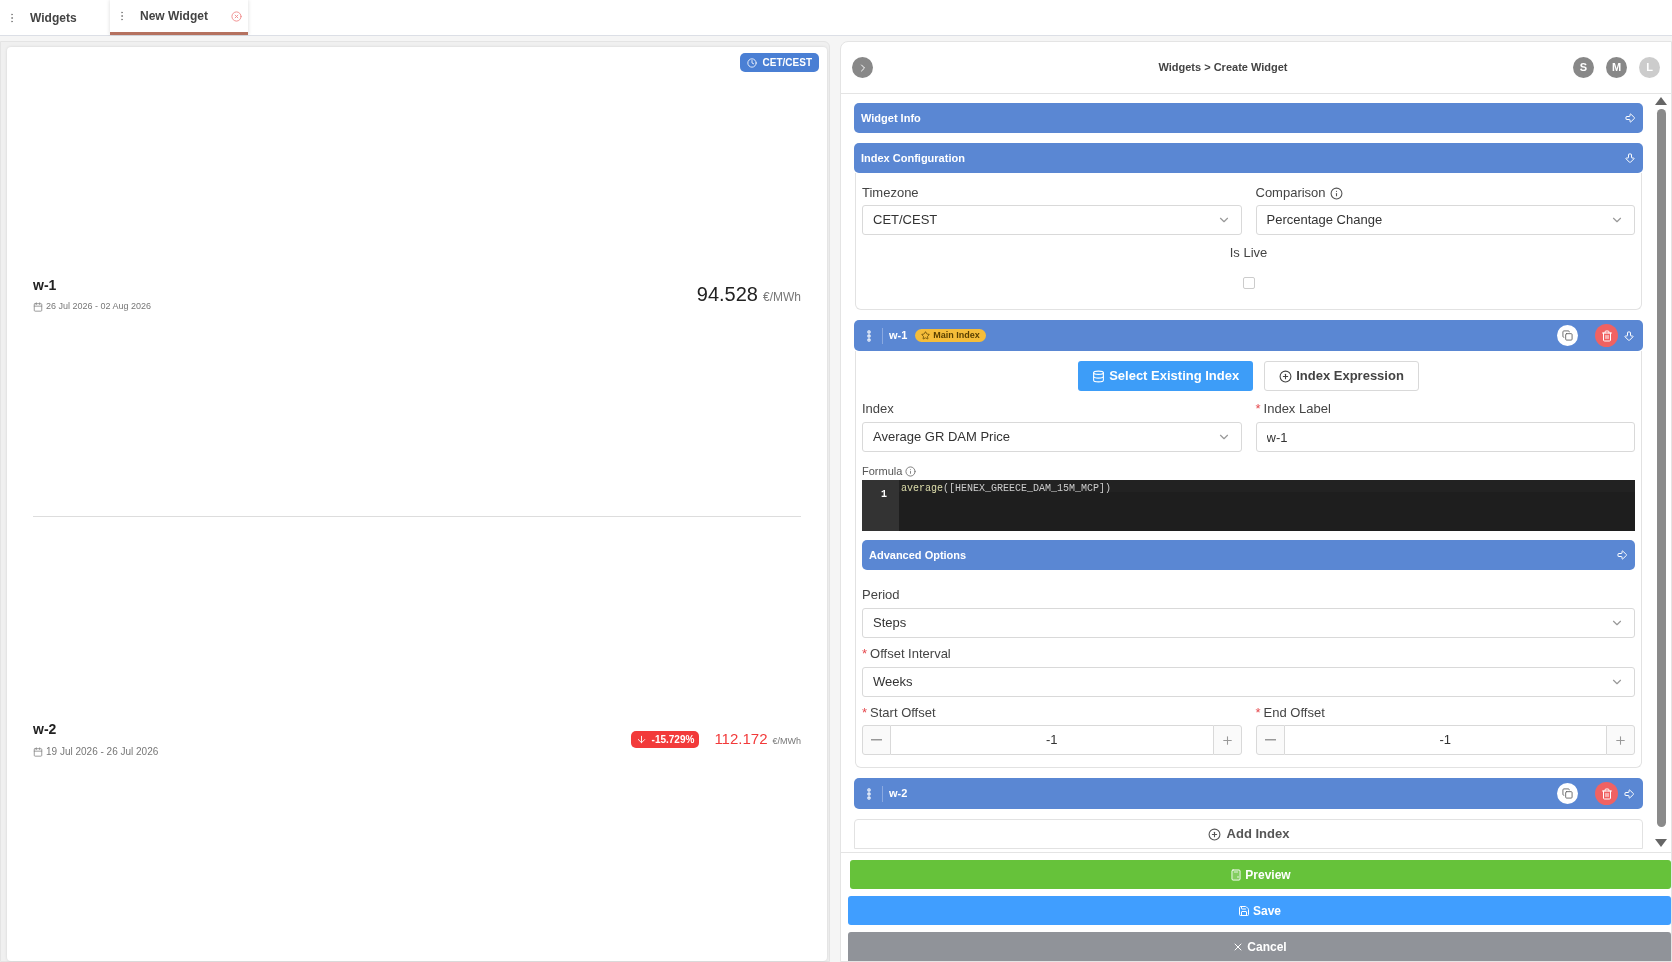 The height and width of the screenshot is (962, 1672). I want to click on comparison-select: Percentage Change, so click(1445, 220).